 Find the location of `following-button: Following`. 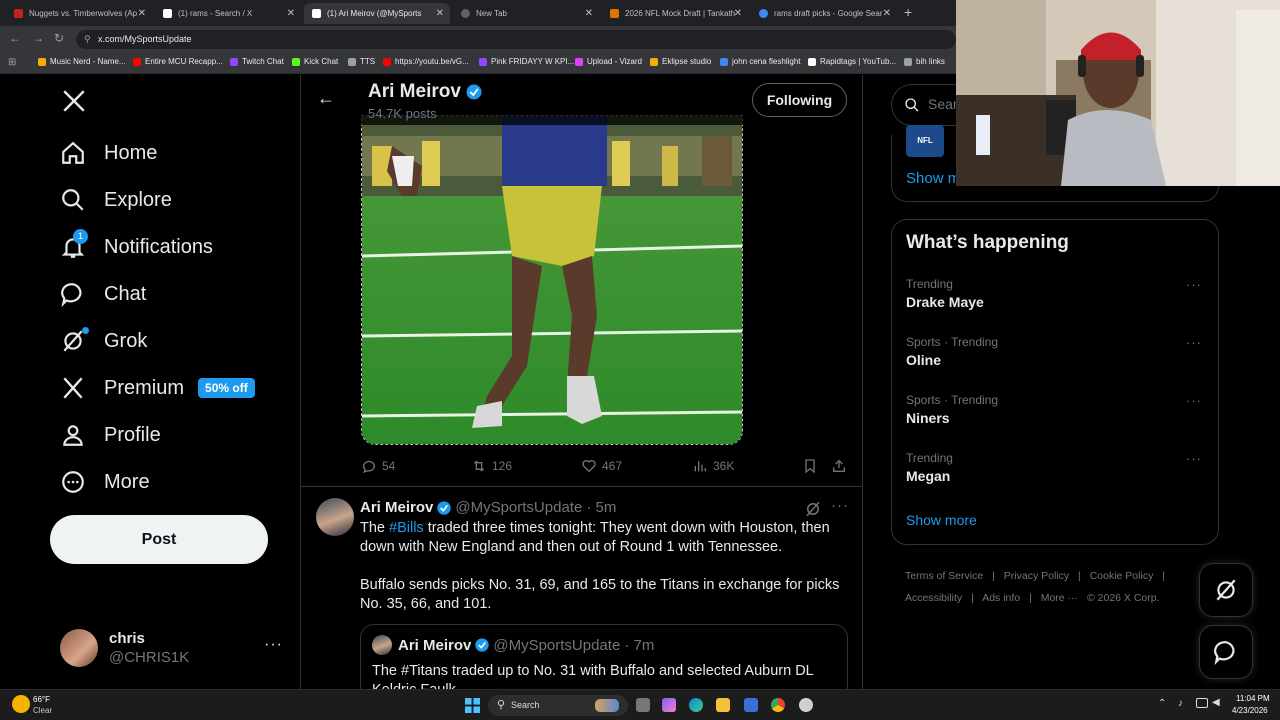

following-button: Following is located at coordinates (799, 100).